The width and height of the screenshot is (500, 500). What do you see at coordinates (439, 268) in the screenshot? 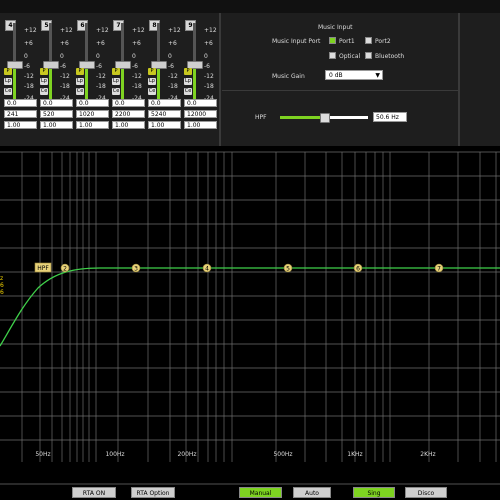
I see `eq-point-7: 7` at bounding box center [439, 268].